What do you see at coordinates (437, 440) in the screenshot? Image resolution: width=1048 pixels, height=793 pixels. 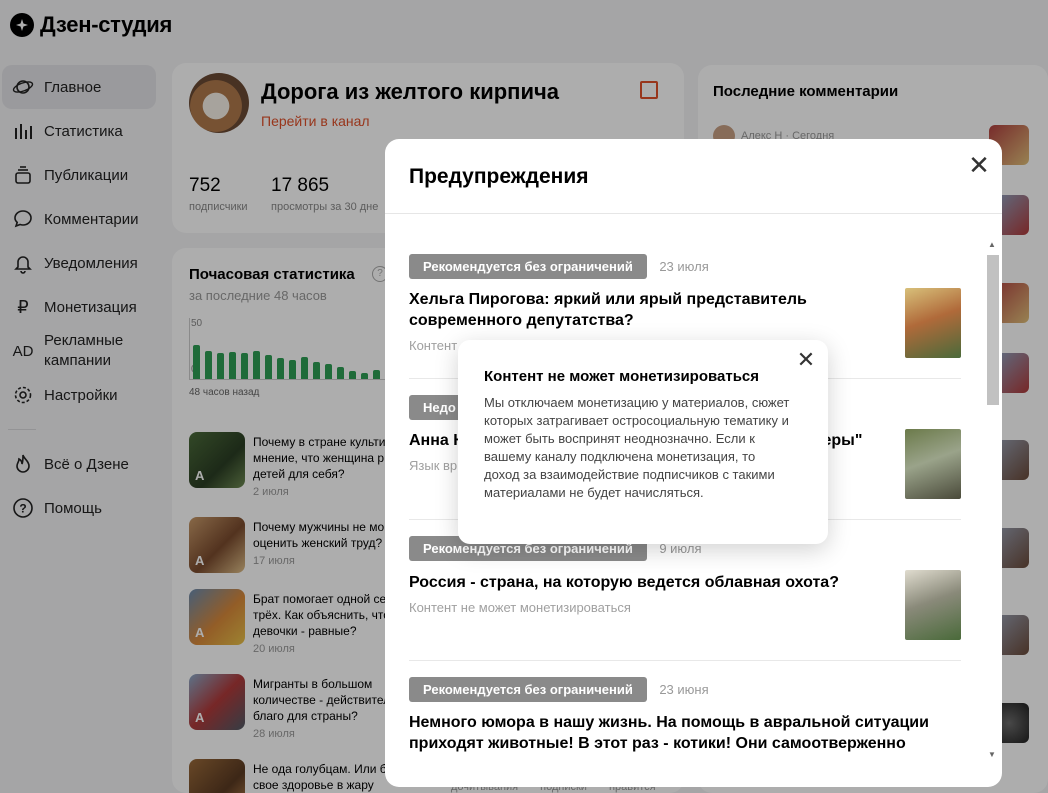 I see `warning-title-start: Анна Н` at bounding box center [437, 440].